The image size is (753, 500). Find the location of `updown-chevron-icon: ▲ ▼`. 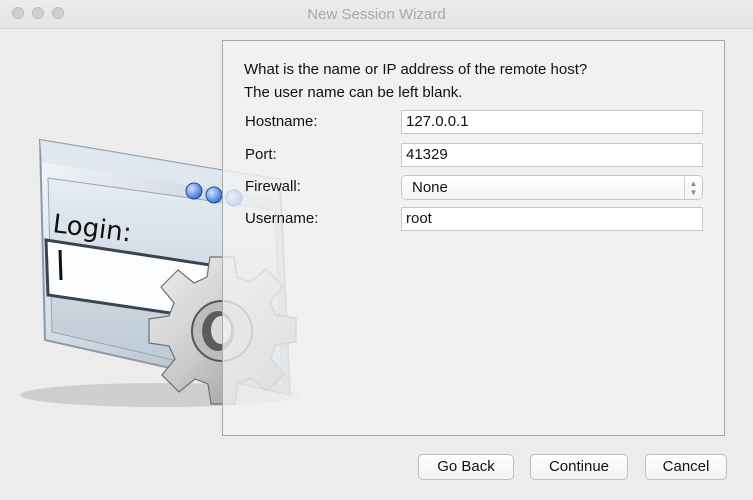

updown-chevron-icon: ▲ ▼ is located at coordinates (693, 187).